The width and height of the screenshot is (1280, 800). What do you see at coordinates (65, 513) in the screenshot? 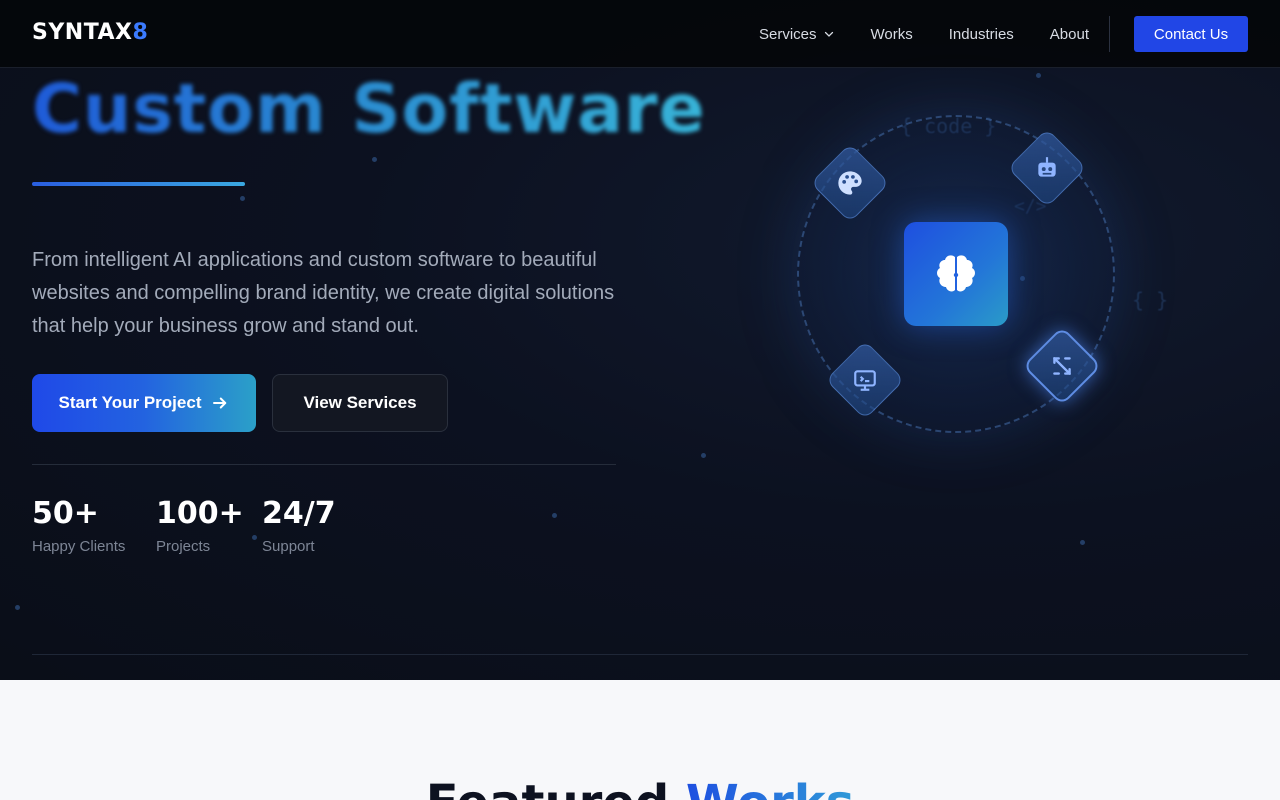
I see `stat-value: 50+` at bounding box center [65, 513].